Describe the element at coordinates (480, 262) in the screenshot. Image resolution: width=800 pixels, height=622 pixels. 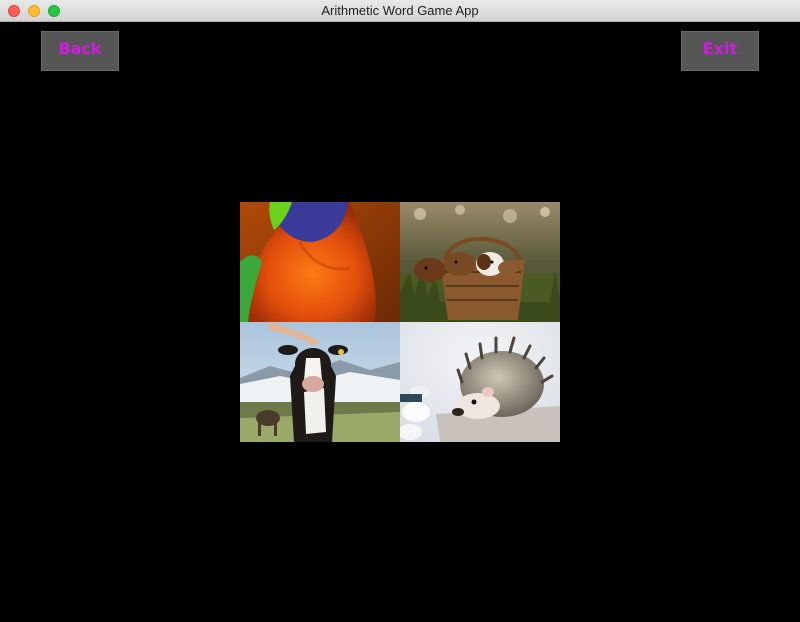
I see `puppies-image` at that location.